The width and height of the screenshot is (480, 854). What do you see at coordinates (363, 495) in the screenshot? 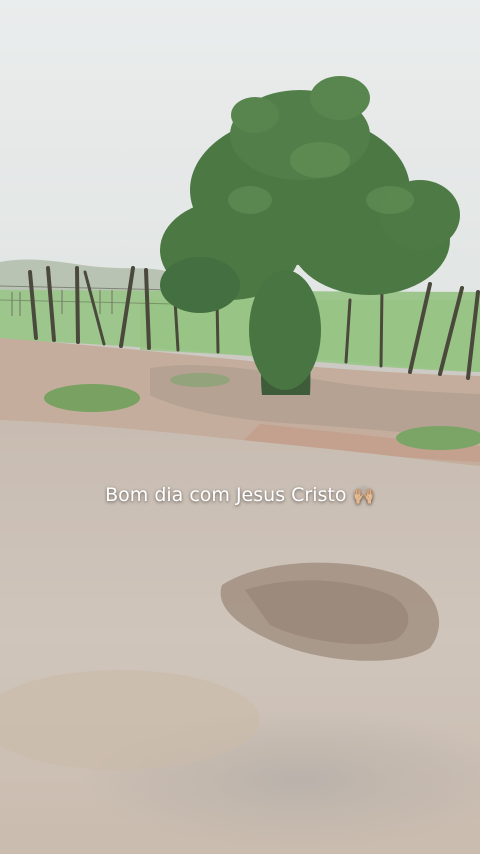
I see `raised-hands-emoji-icon: 🙌🏼` at bounding box center [363, 495].